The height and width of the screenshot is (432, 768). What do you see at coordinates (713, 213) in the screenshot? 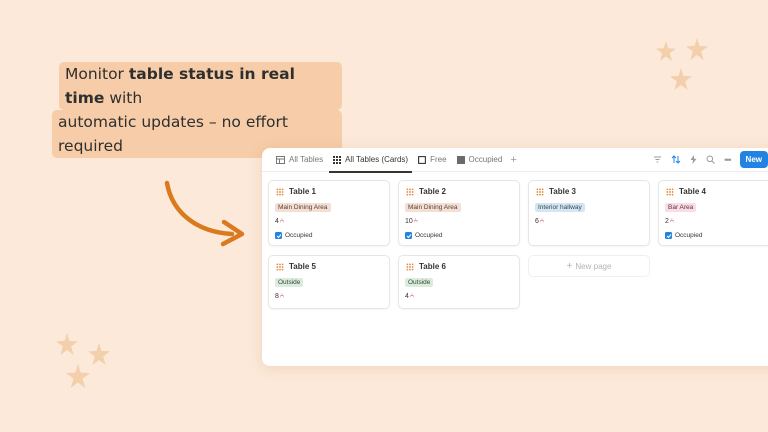
I see `card-table-4: Table 4 Bar Area 2 ⑃ Occupied` at bounding box center [713, 213].